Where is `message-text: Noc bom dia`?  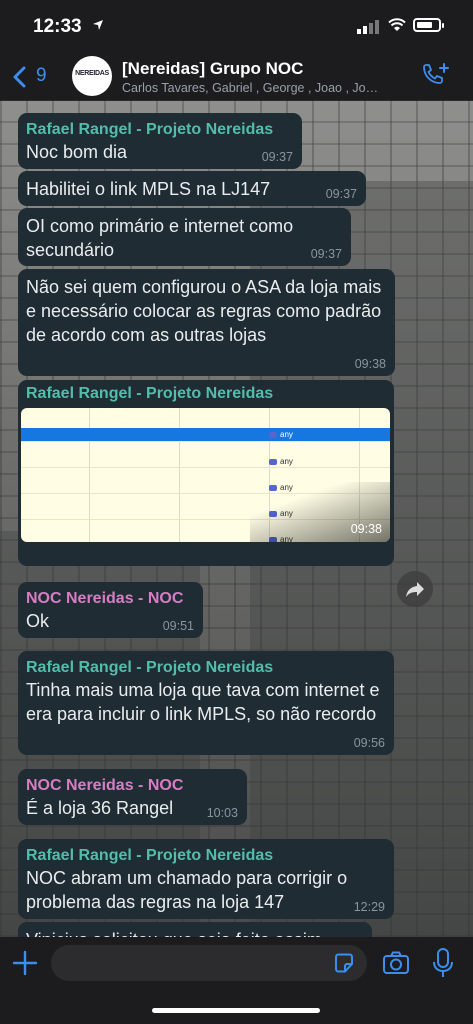 message-text: Noc bom dia is located at coordinates (77, 152).